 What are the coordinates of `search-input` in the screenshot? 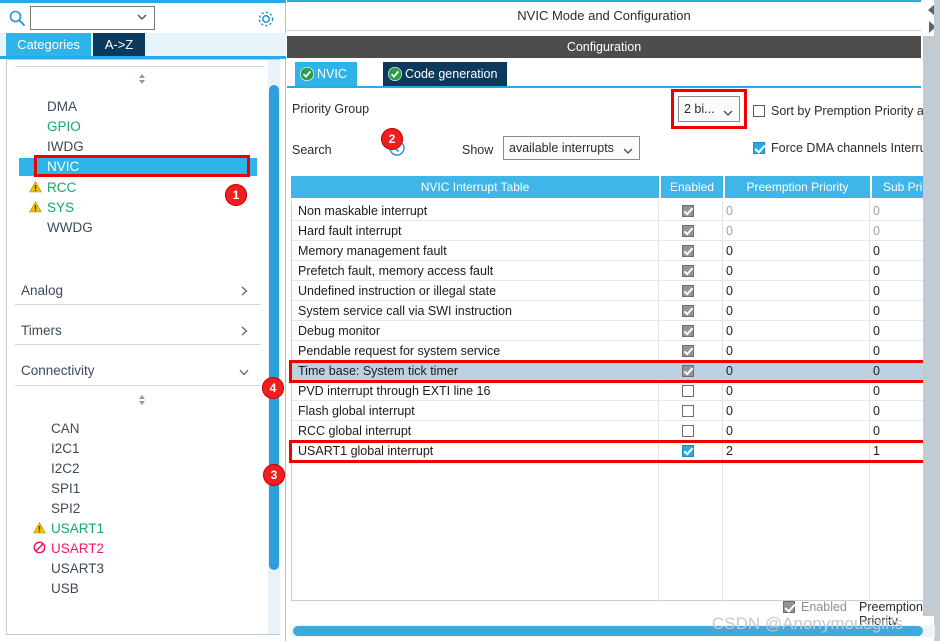 It's located at (92, 18).